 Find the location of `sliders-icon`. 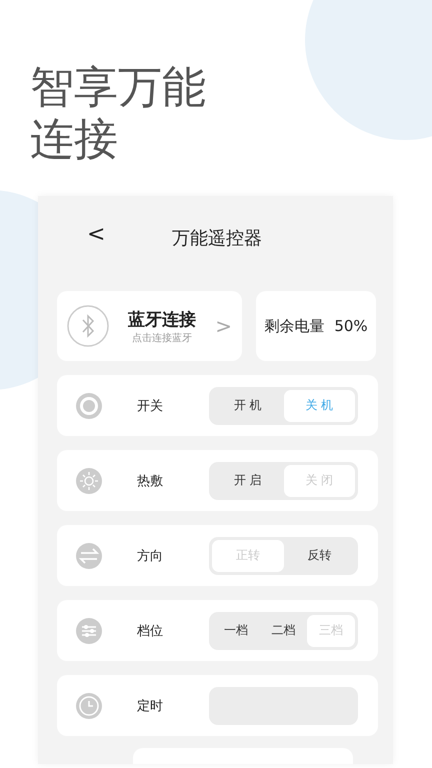

sliders-icon is located at coordinates (89, 630).